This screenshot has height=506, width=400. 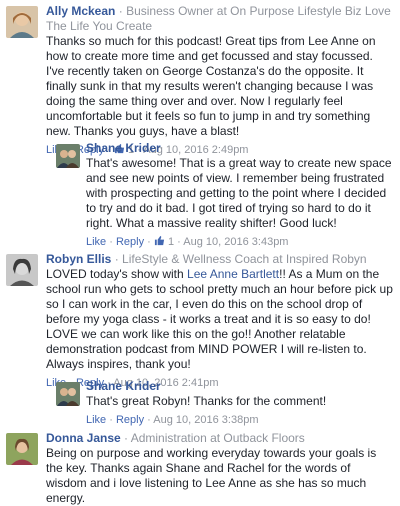 What do you see at coordinates (171, 242) in the screenshot?
I see `like-count: 1` at bounding box center [171, 242].